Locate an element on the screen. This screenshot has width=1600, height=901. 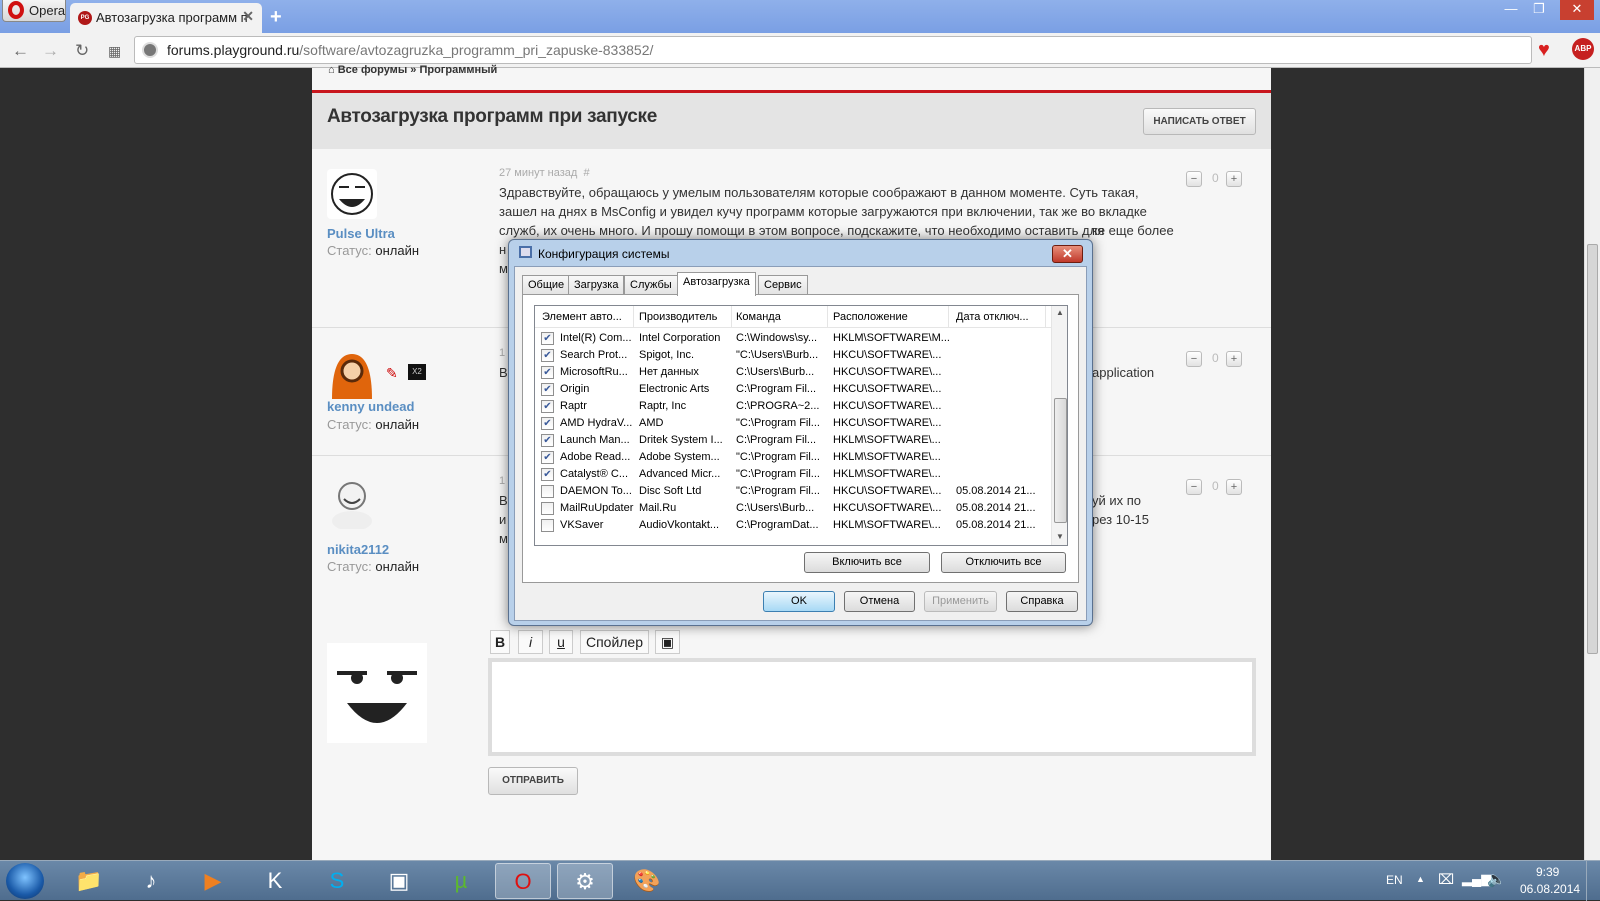
opera-menu-button: Opera is located at coordinates (34, 11).